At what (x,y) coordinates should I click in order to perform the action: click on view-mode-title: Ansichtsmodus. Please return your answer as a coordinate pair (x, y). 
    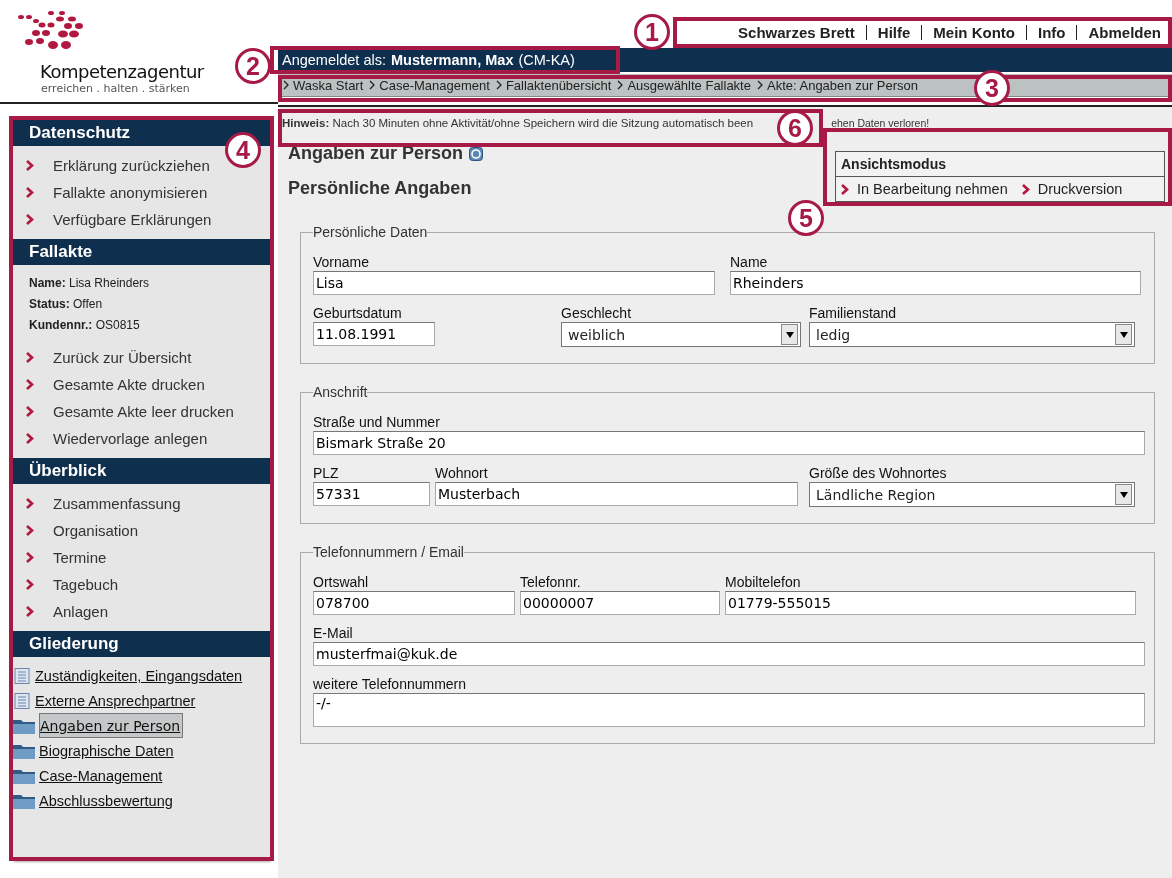
    Looking at the image, I should click on (1000, 164).